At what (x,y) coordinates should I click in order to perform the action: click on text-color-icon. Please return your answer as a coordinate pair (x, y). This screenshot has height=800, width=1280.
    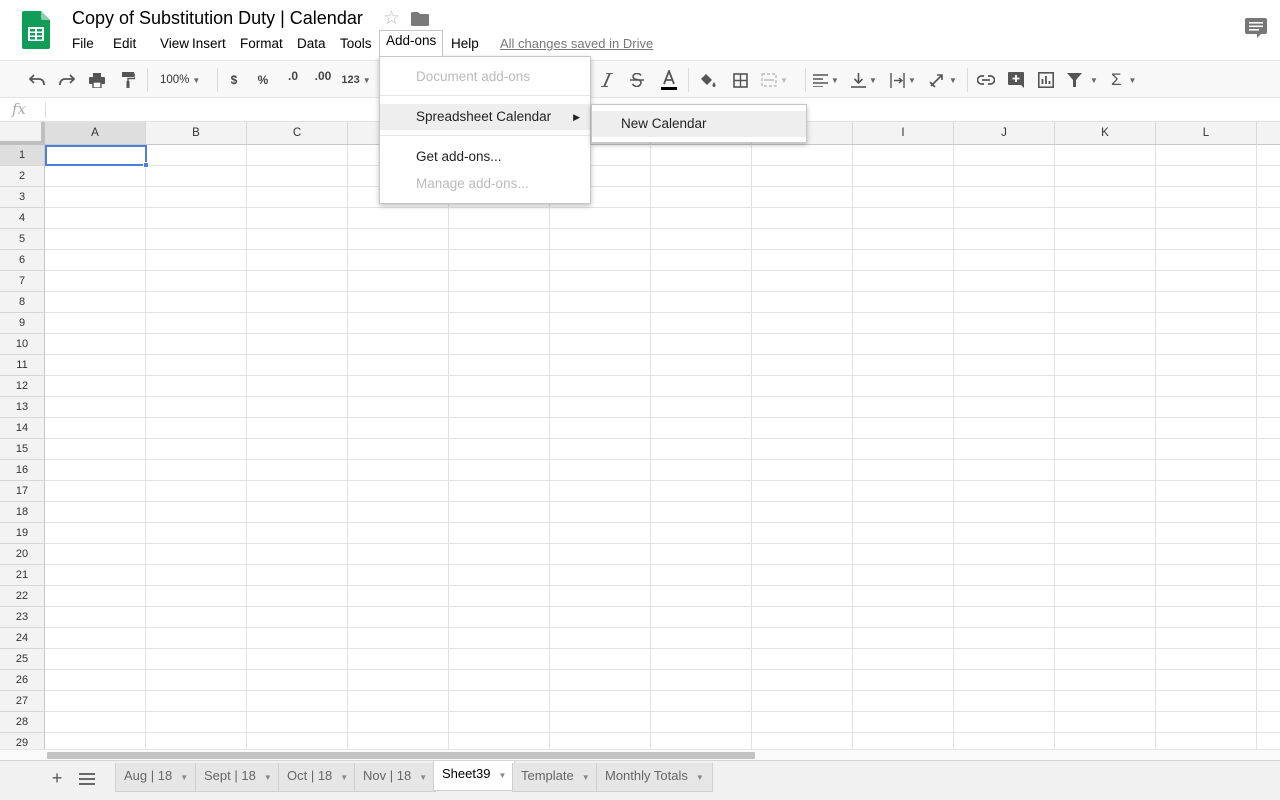
    Looking at the image, I should click on (669, 80).